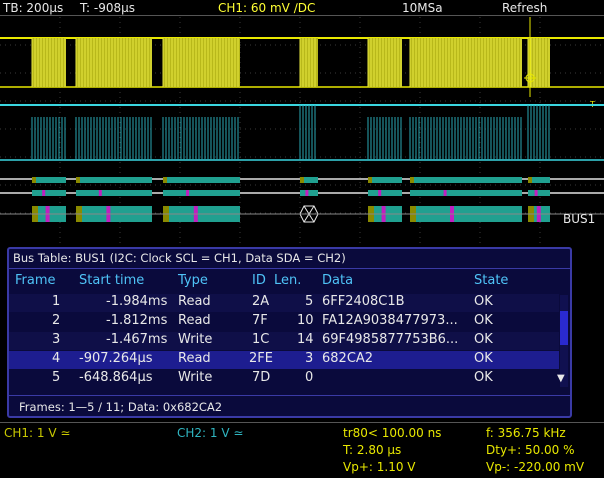 The image size is (604, 478). What do you see at coordinates (302, 200) in the screenshot?
I see `bus-decode-lanes` at bounding box center [302, 200].